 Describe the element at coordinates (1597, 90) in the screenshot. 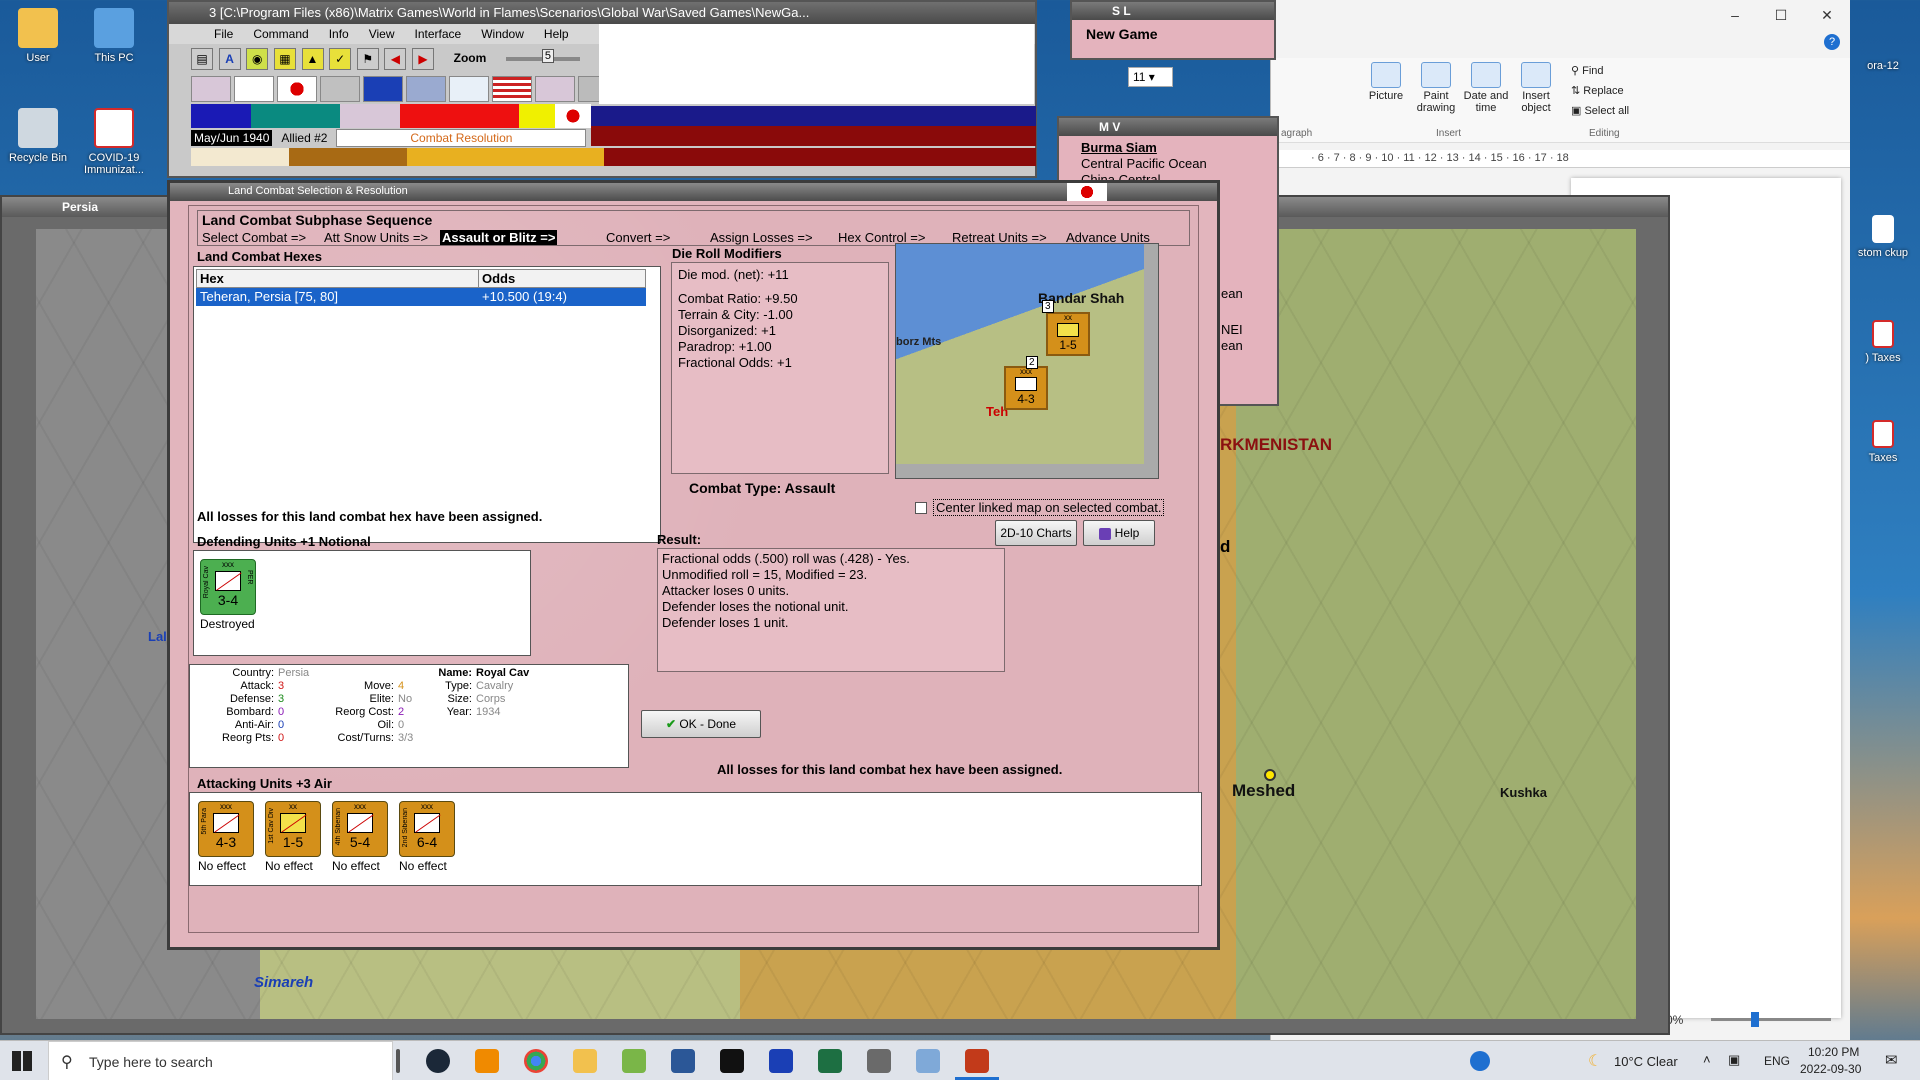

I see `replace-button: ⇅ Replace` at that location.